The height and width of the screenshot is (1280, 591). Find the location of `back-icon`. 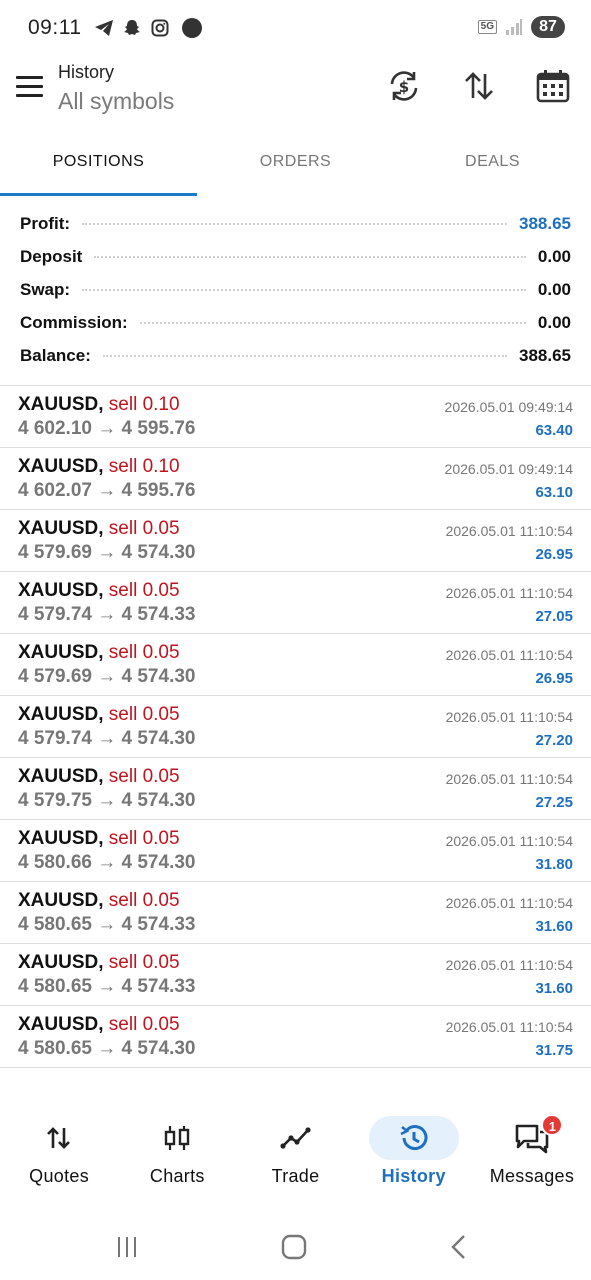

back-icon is located at coordinates (459, 1247).